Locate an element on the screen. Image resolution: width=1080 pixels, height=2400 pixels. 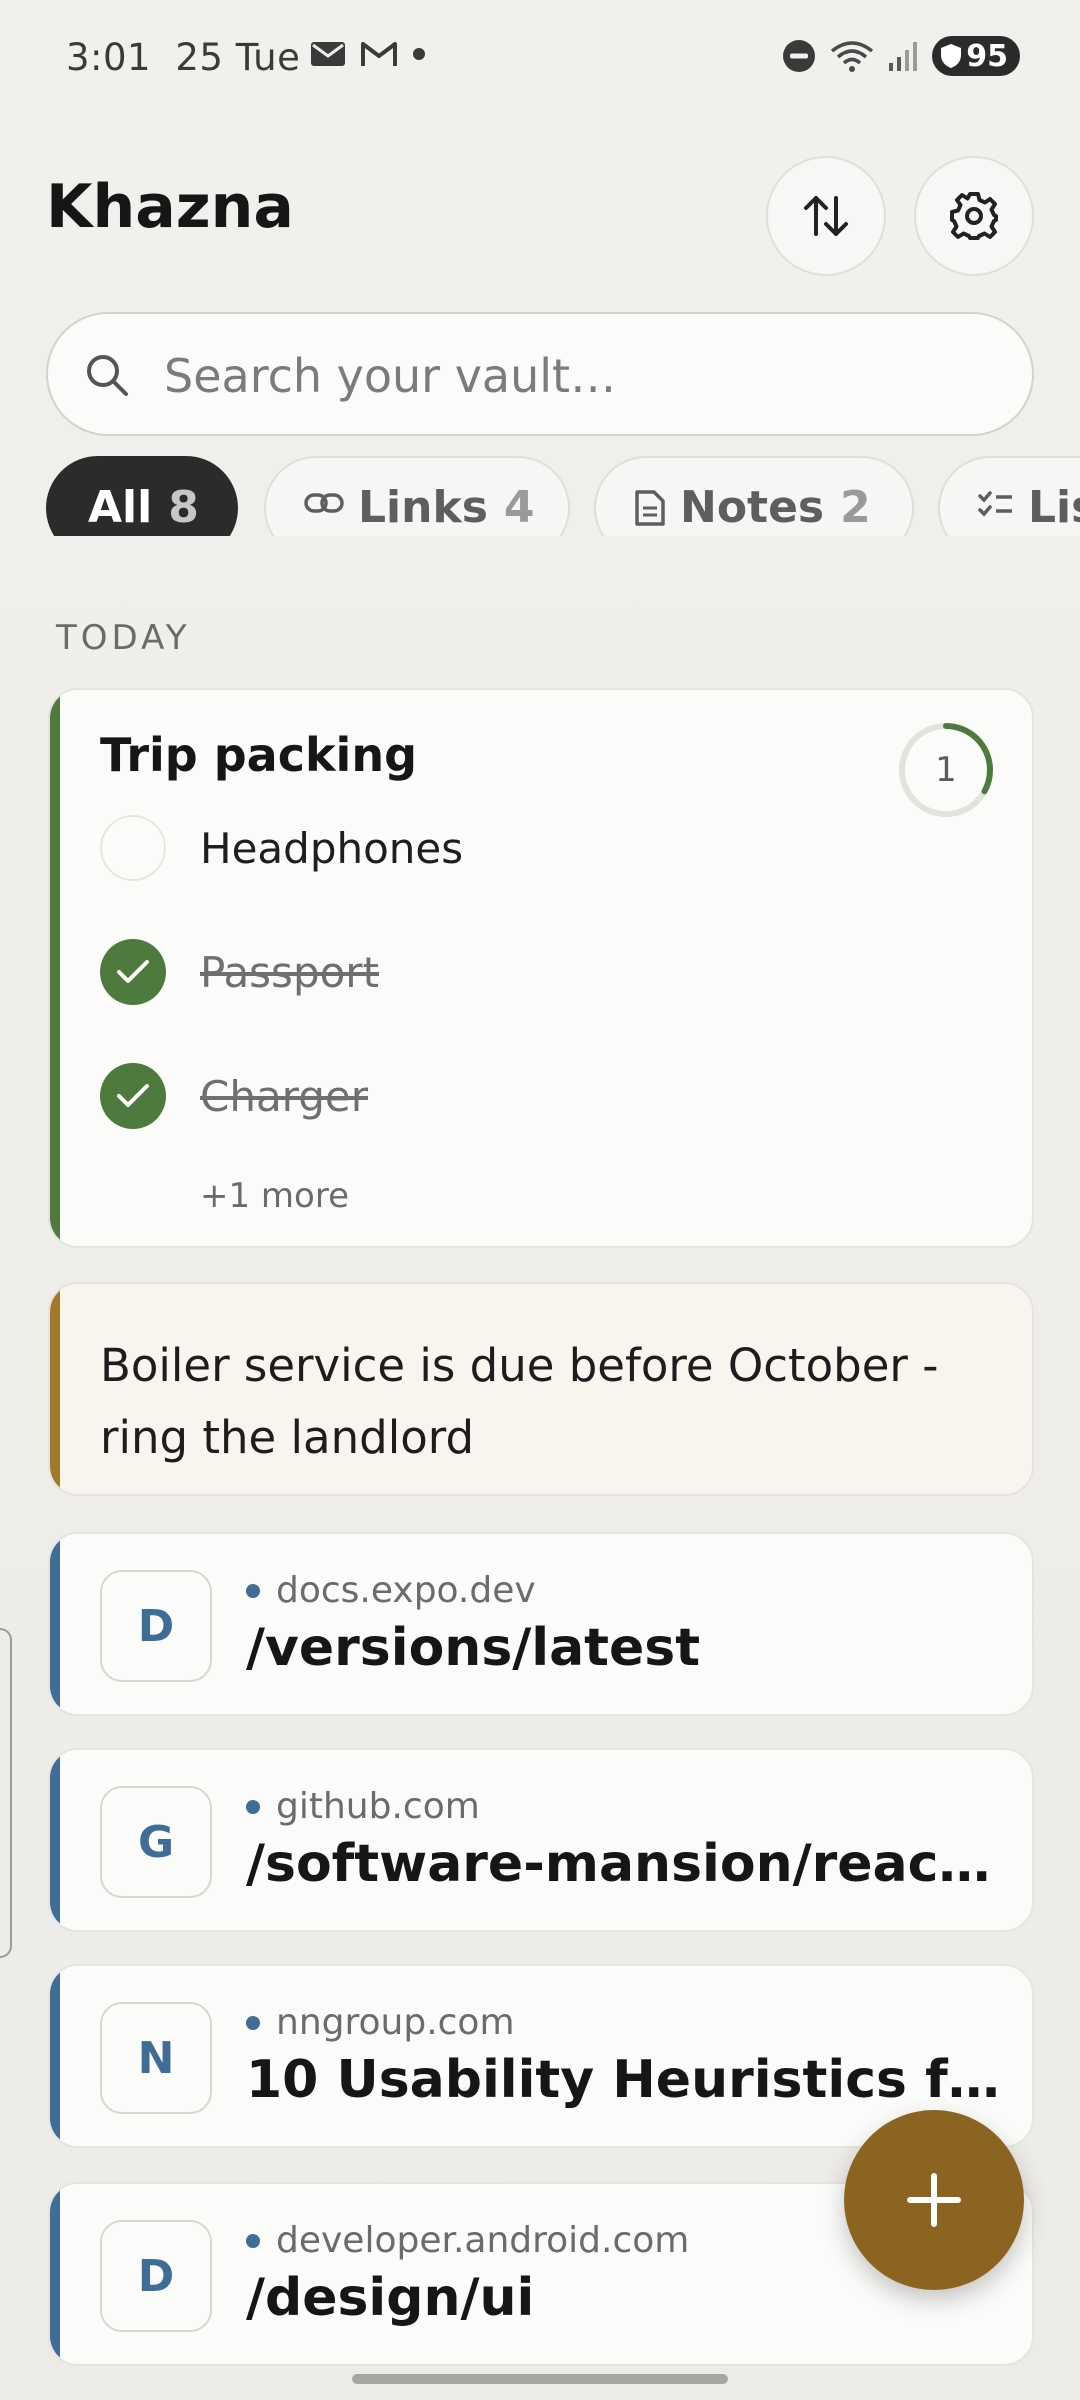
status-date: 25 Tue is located at coordinates (238, 57).